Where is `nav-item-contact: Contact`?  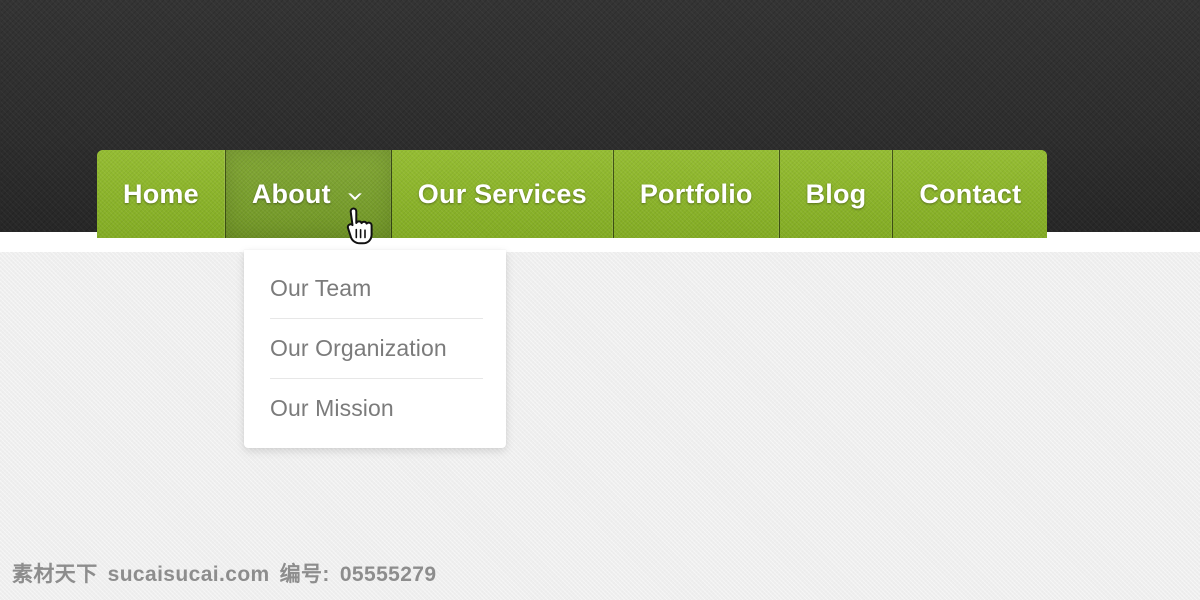
nav-item-contact: Contact is located at coordinates (970, 194).